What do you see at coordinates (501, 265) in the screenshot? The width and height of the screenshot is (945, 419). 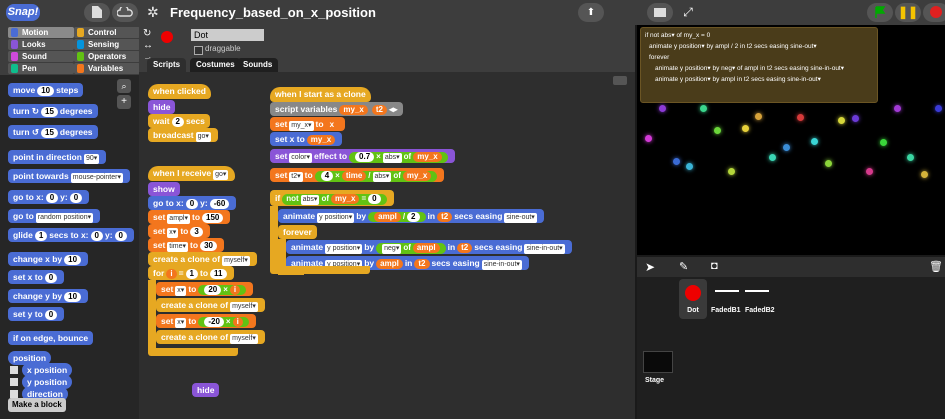 I see `easing-dropdown: sine-in-out▾` at bounding box center [501, 265].